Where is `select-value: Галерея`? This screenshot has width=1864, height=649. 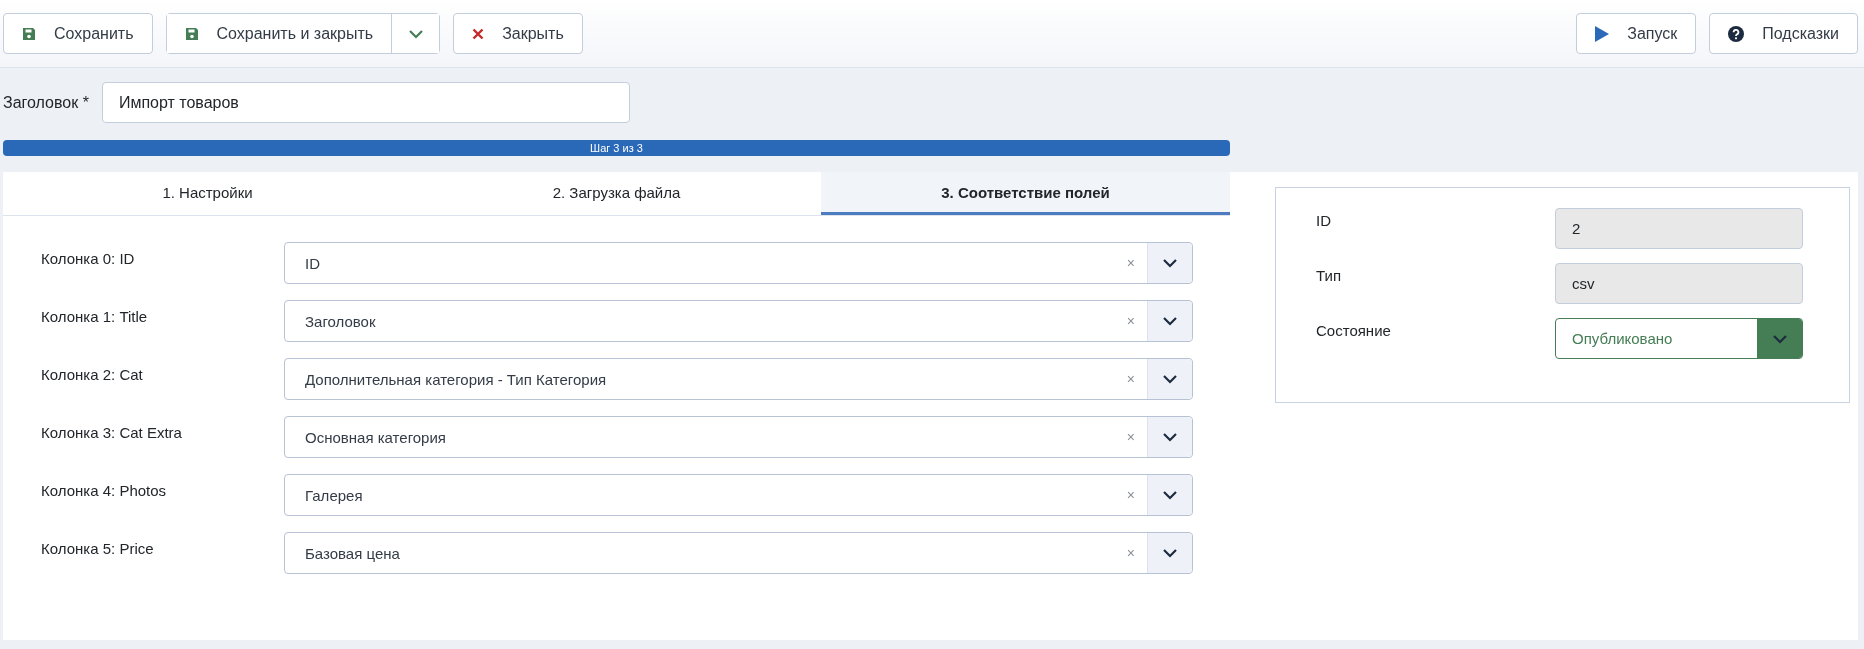
select-value: Галерея is located at coordinates (334, 495).